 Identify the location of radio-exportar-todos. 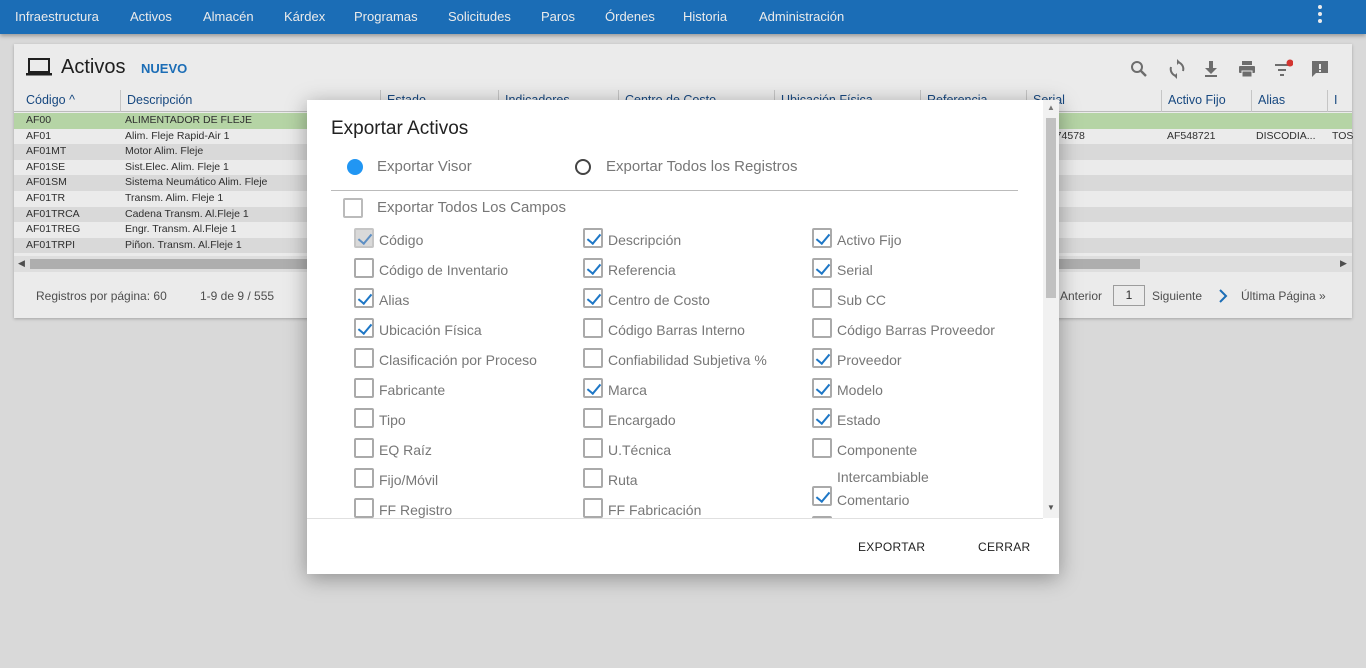
(583, 167).